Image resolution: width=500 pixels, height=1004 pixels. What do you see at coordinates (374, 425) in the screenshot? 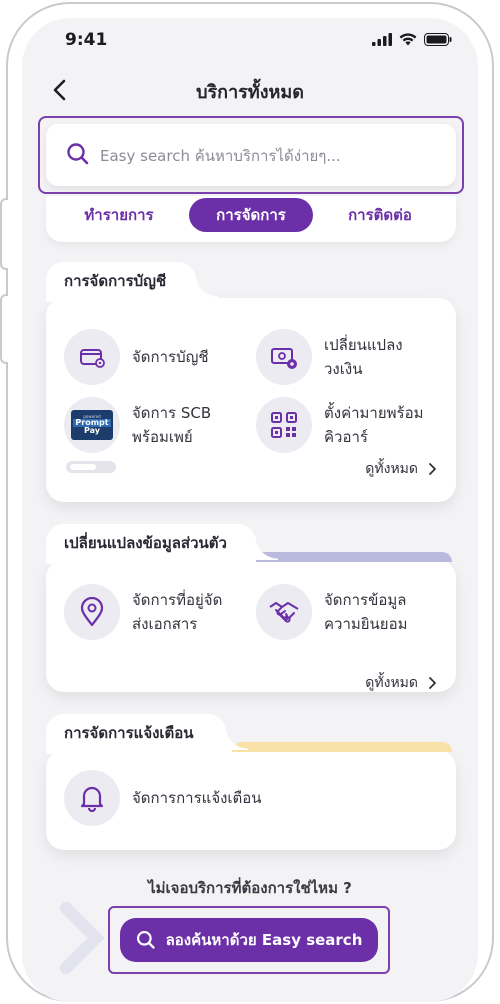
I see `service-label: ตั้งค่ามายพร้อม คิวอาร์` at bounding box center [374, 425].